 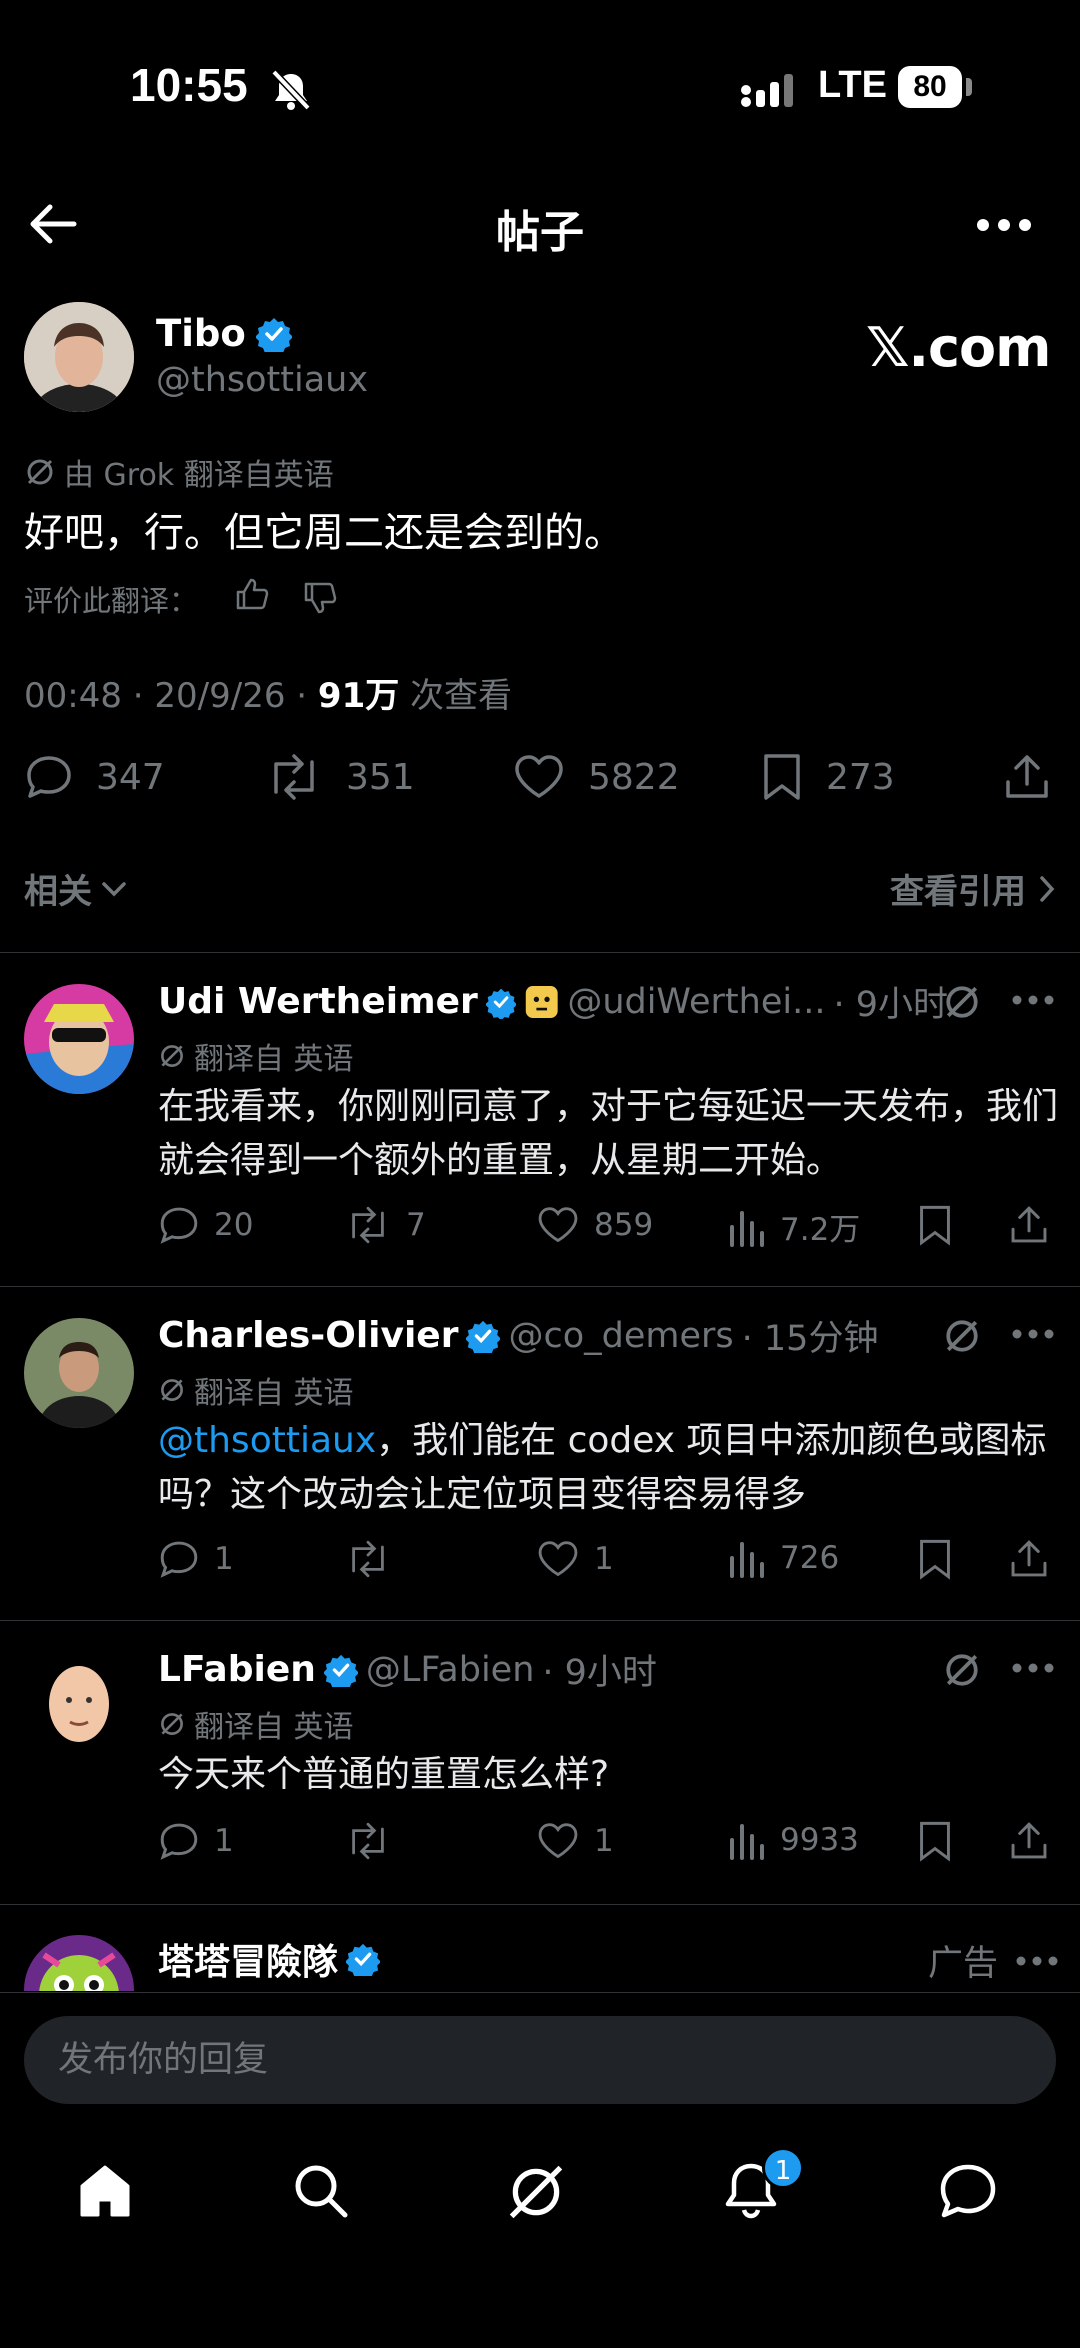 I want to click on search-icon, so click(x=321, y=2191).